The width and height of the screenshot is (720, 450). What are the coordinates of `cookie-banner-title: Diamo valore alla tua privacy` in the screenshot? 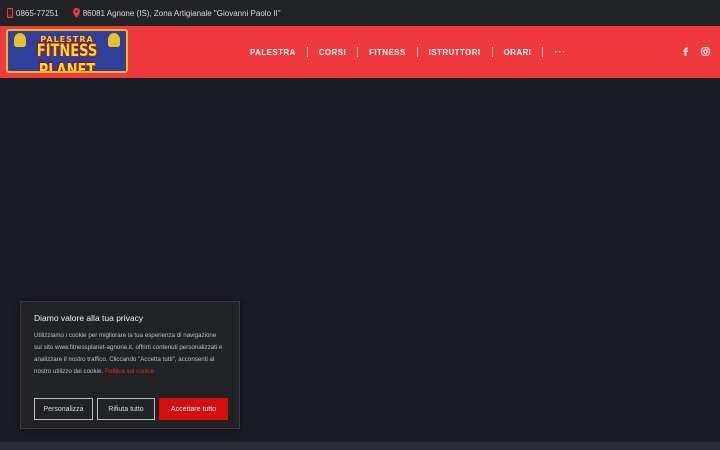 It's located at (89, 318).